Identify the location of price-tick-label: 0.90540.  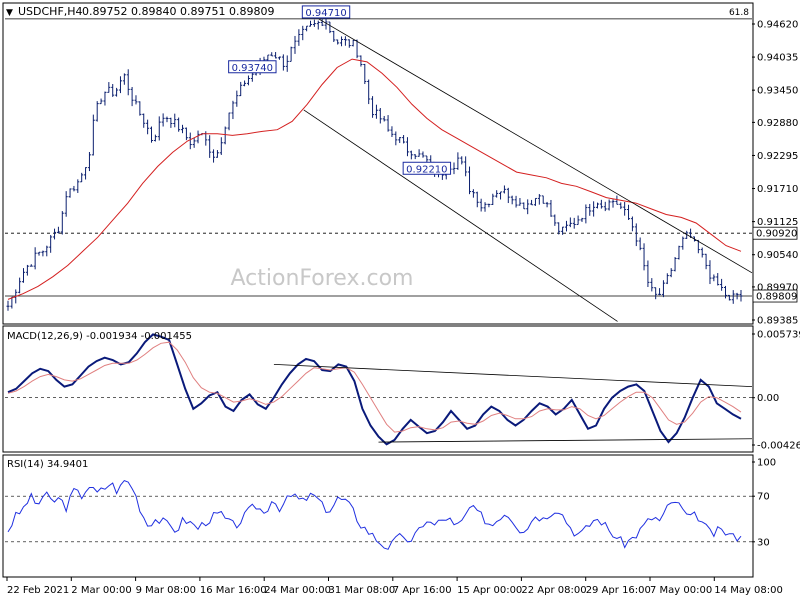
(777, 255).